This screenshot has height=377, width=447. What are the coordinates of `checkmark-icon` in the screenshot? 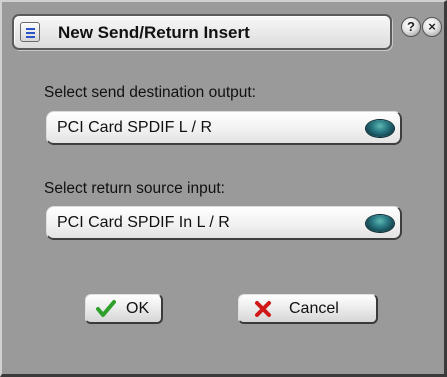 It's located at (106, 308).